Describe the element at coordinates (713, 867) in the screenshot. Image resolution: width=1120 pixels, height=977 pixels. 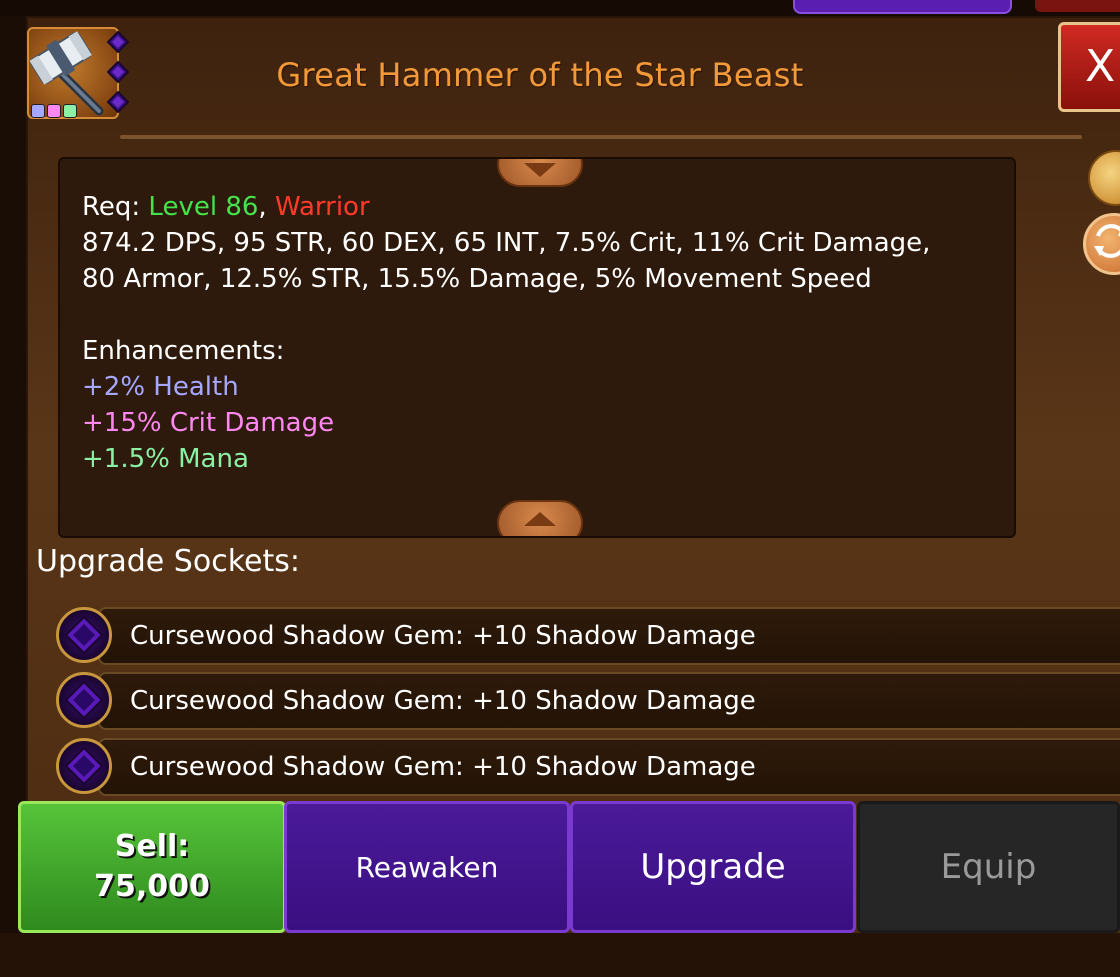
I see `upgrade-button: Upgrade` at that location.